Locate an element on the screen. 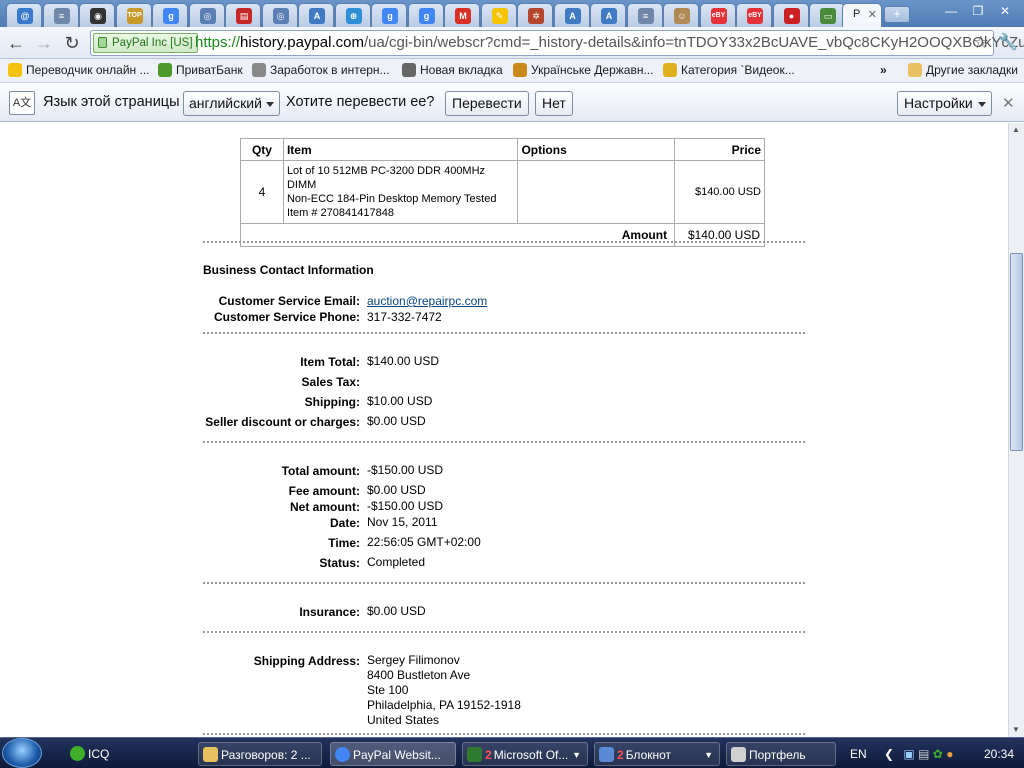 The image size is (1024, 768). row-qty: 4 is located at coordinates (262, 192).